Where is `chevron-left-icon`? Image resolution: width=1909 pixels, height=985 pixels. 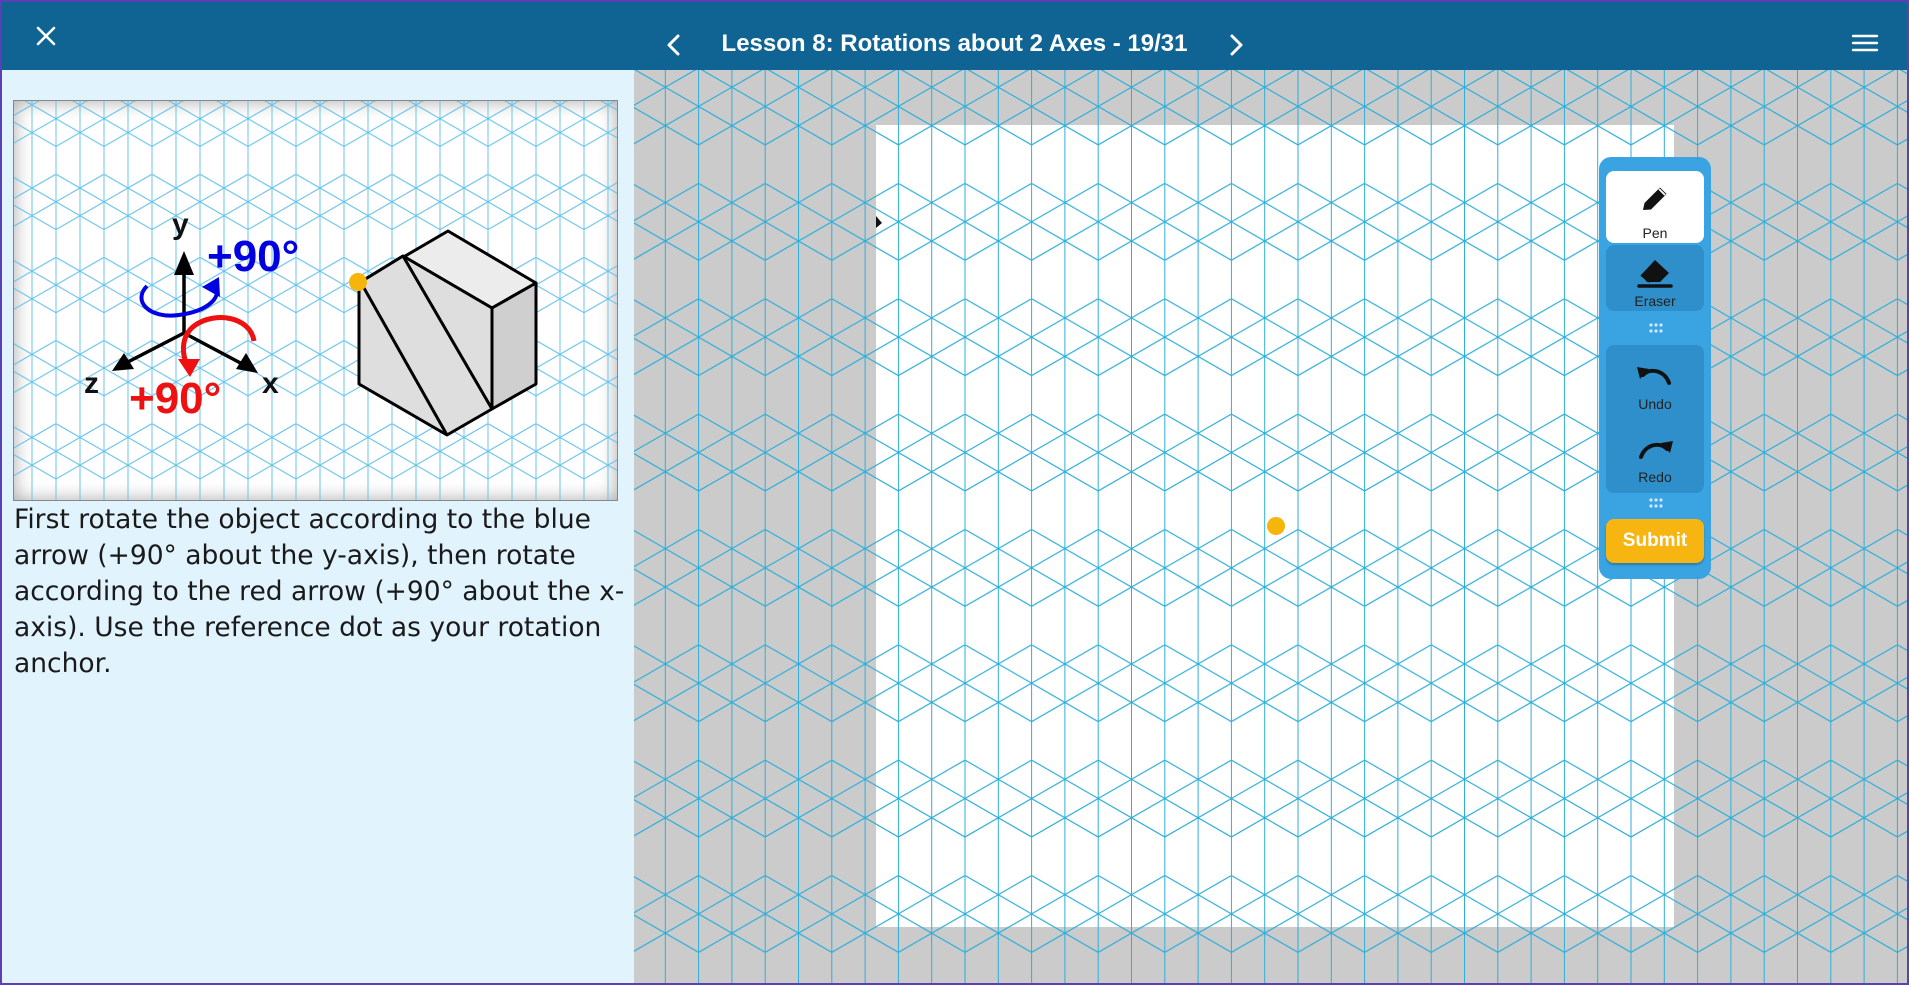
chevron-left-icon is located at coordinates (674, 45).